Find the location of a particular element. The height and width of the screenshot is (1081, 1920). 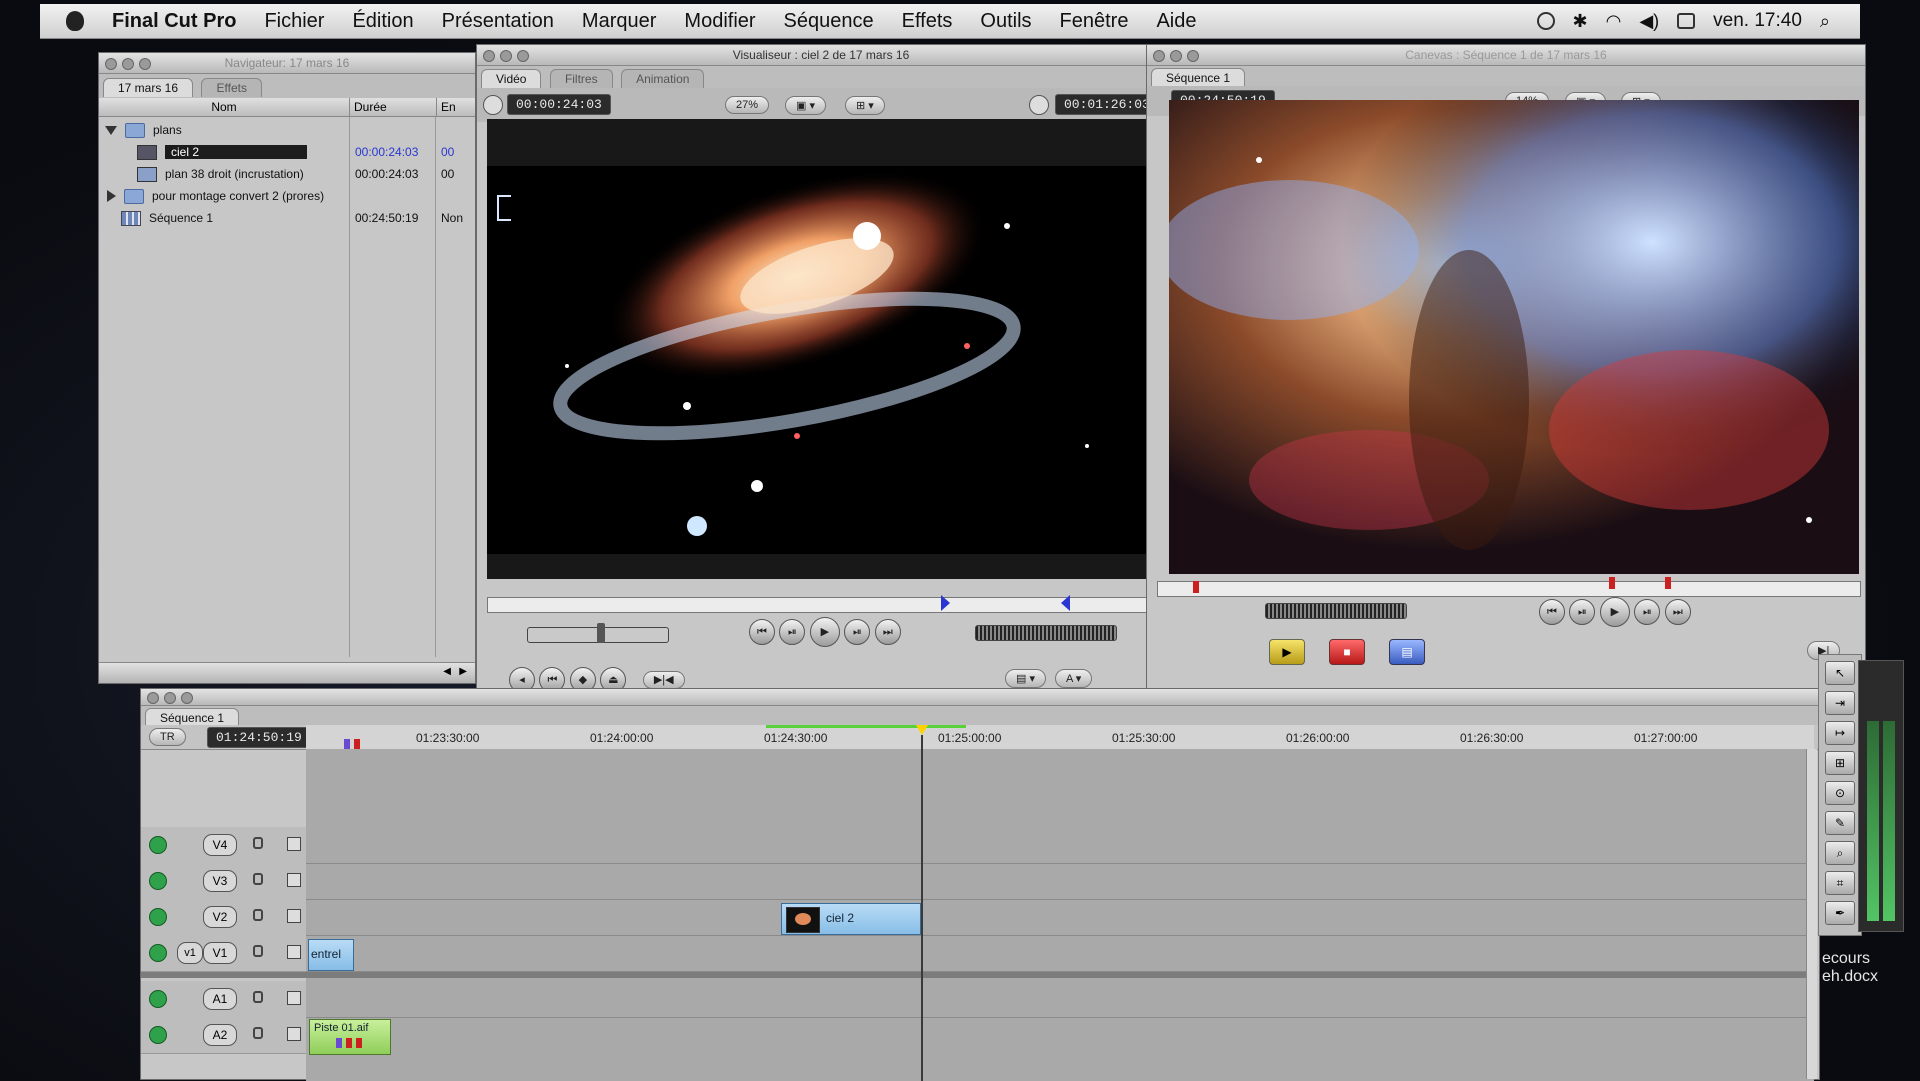

scroll-right-icon: ▶ is located at coordinates (463, 671).